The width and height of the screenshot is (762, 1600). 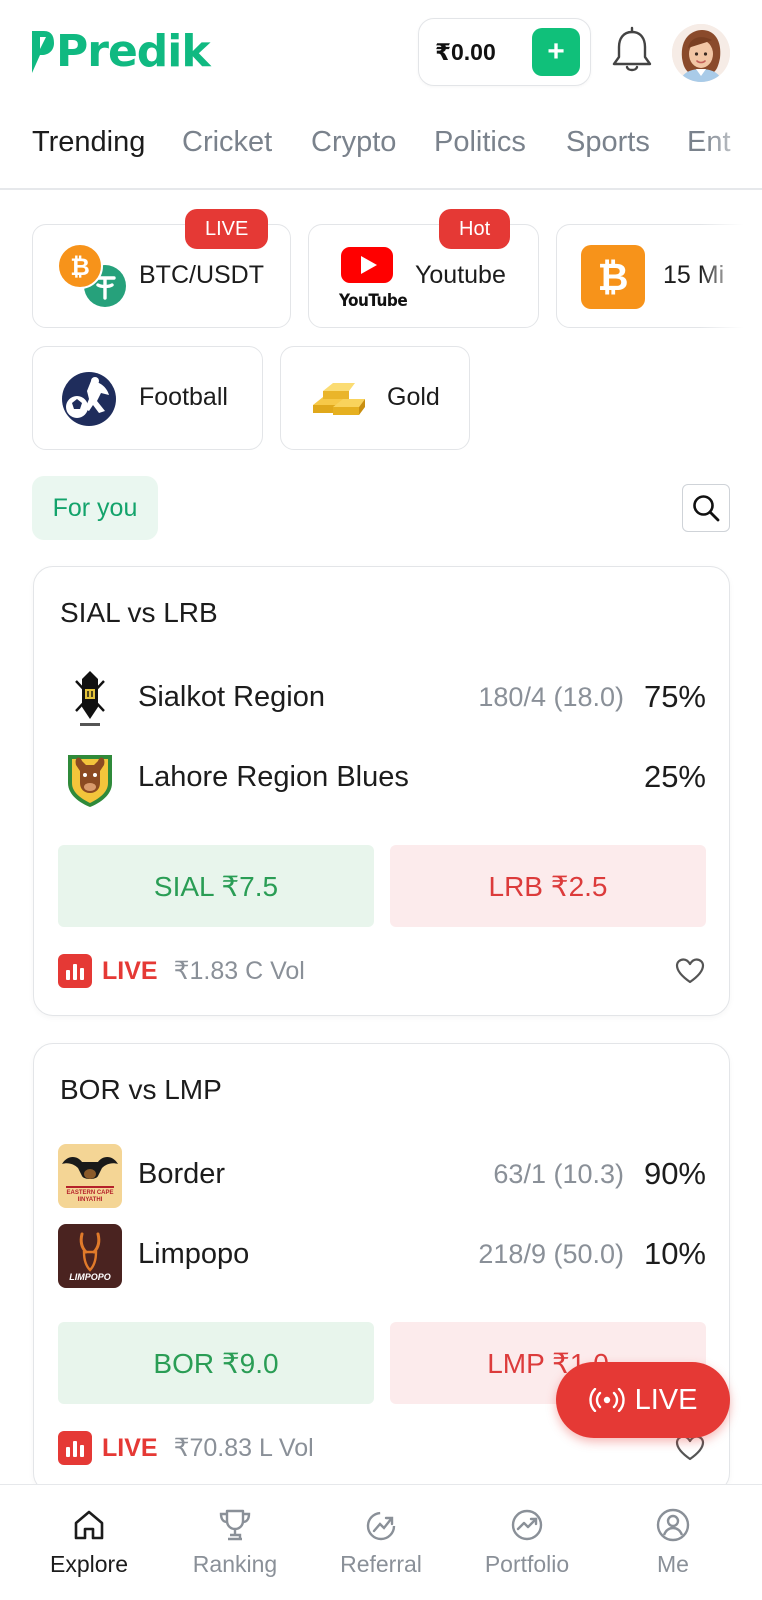 I want to click on team-name: Sialkot Region, so click(x=231, y=697).